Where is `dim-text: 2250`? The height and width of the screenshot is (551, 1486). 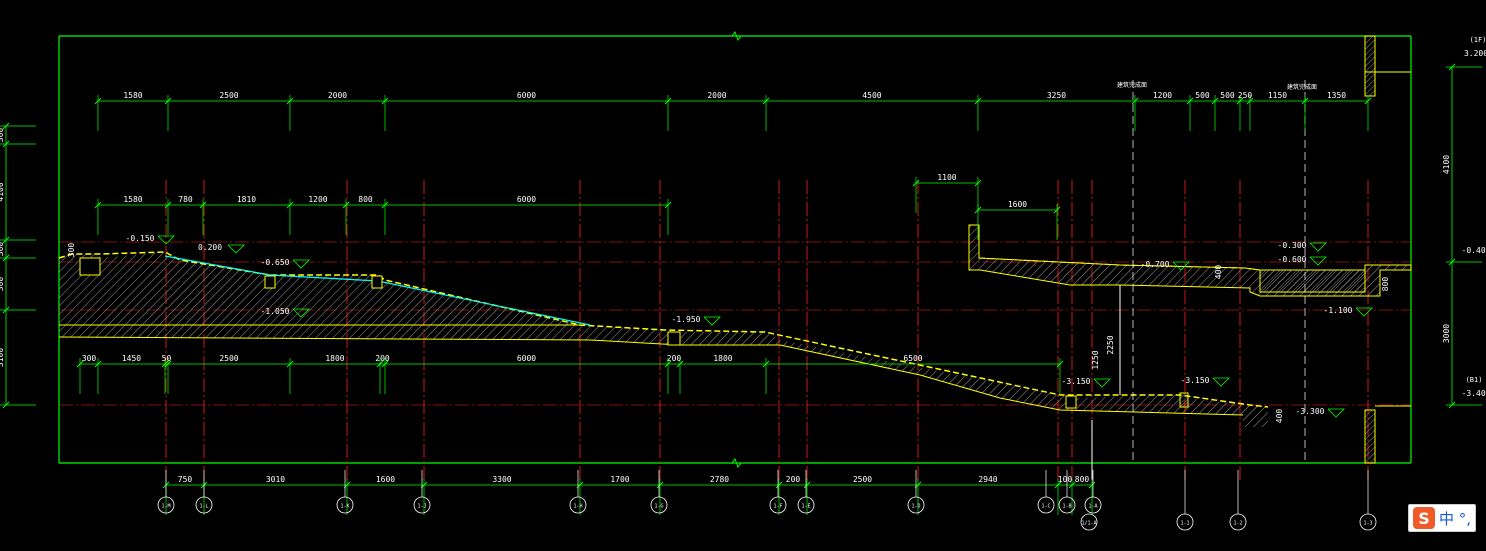 dim-text: 2250 is located at coordinates (1110, 344).